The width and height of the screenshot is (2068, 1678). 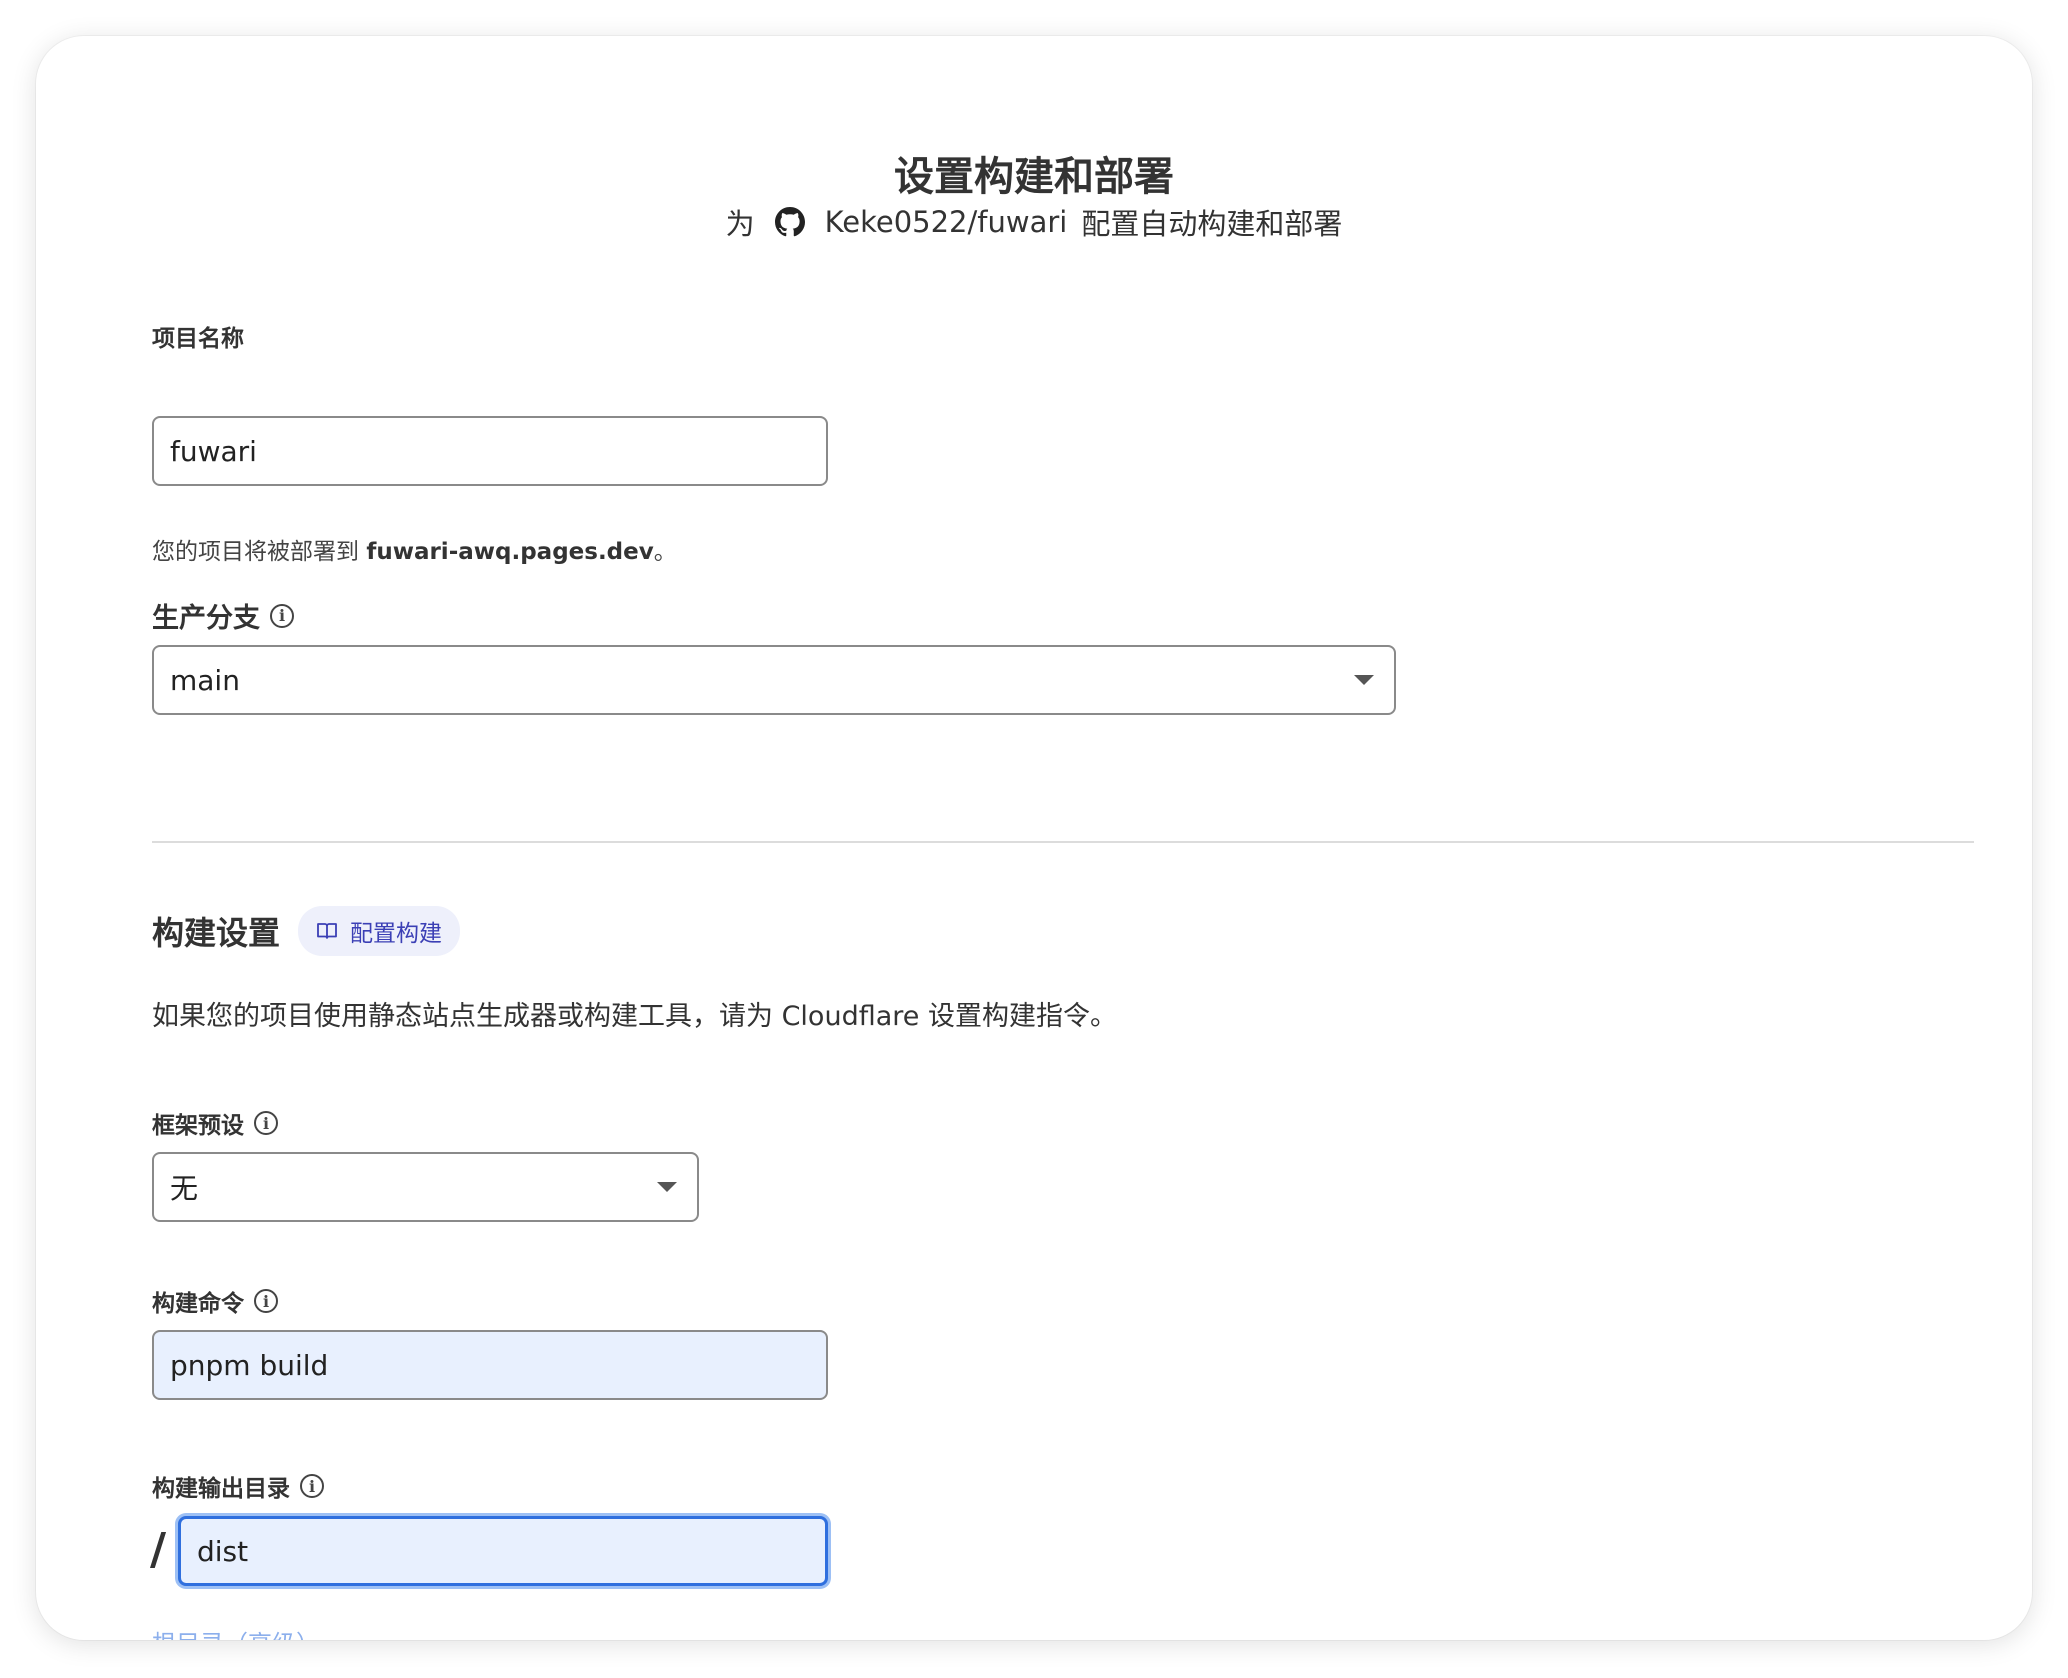 I want to click on build-settings-title: 构建设置, so click(x=216, y=933).